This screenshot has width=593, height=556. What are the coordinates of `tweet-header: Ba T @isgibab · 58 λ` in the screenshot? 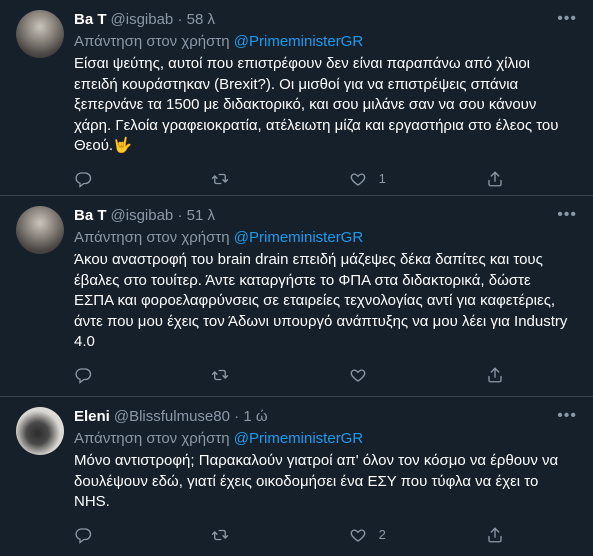 It's located at (325, 20).